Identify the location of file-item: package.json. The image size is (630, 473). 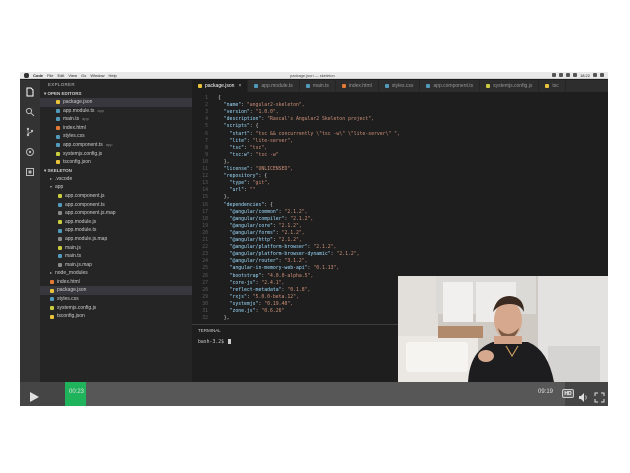
(116, 291).